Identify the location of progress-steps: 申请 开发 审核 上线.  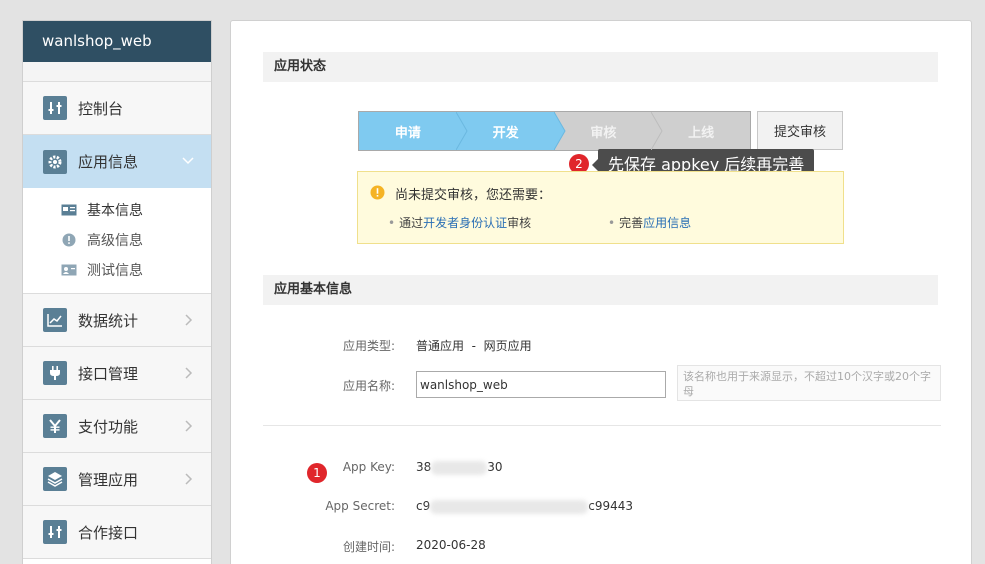
(554, 131).